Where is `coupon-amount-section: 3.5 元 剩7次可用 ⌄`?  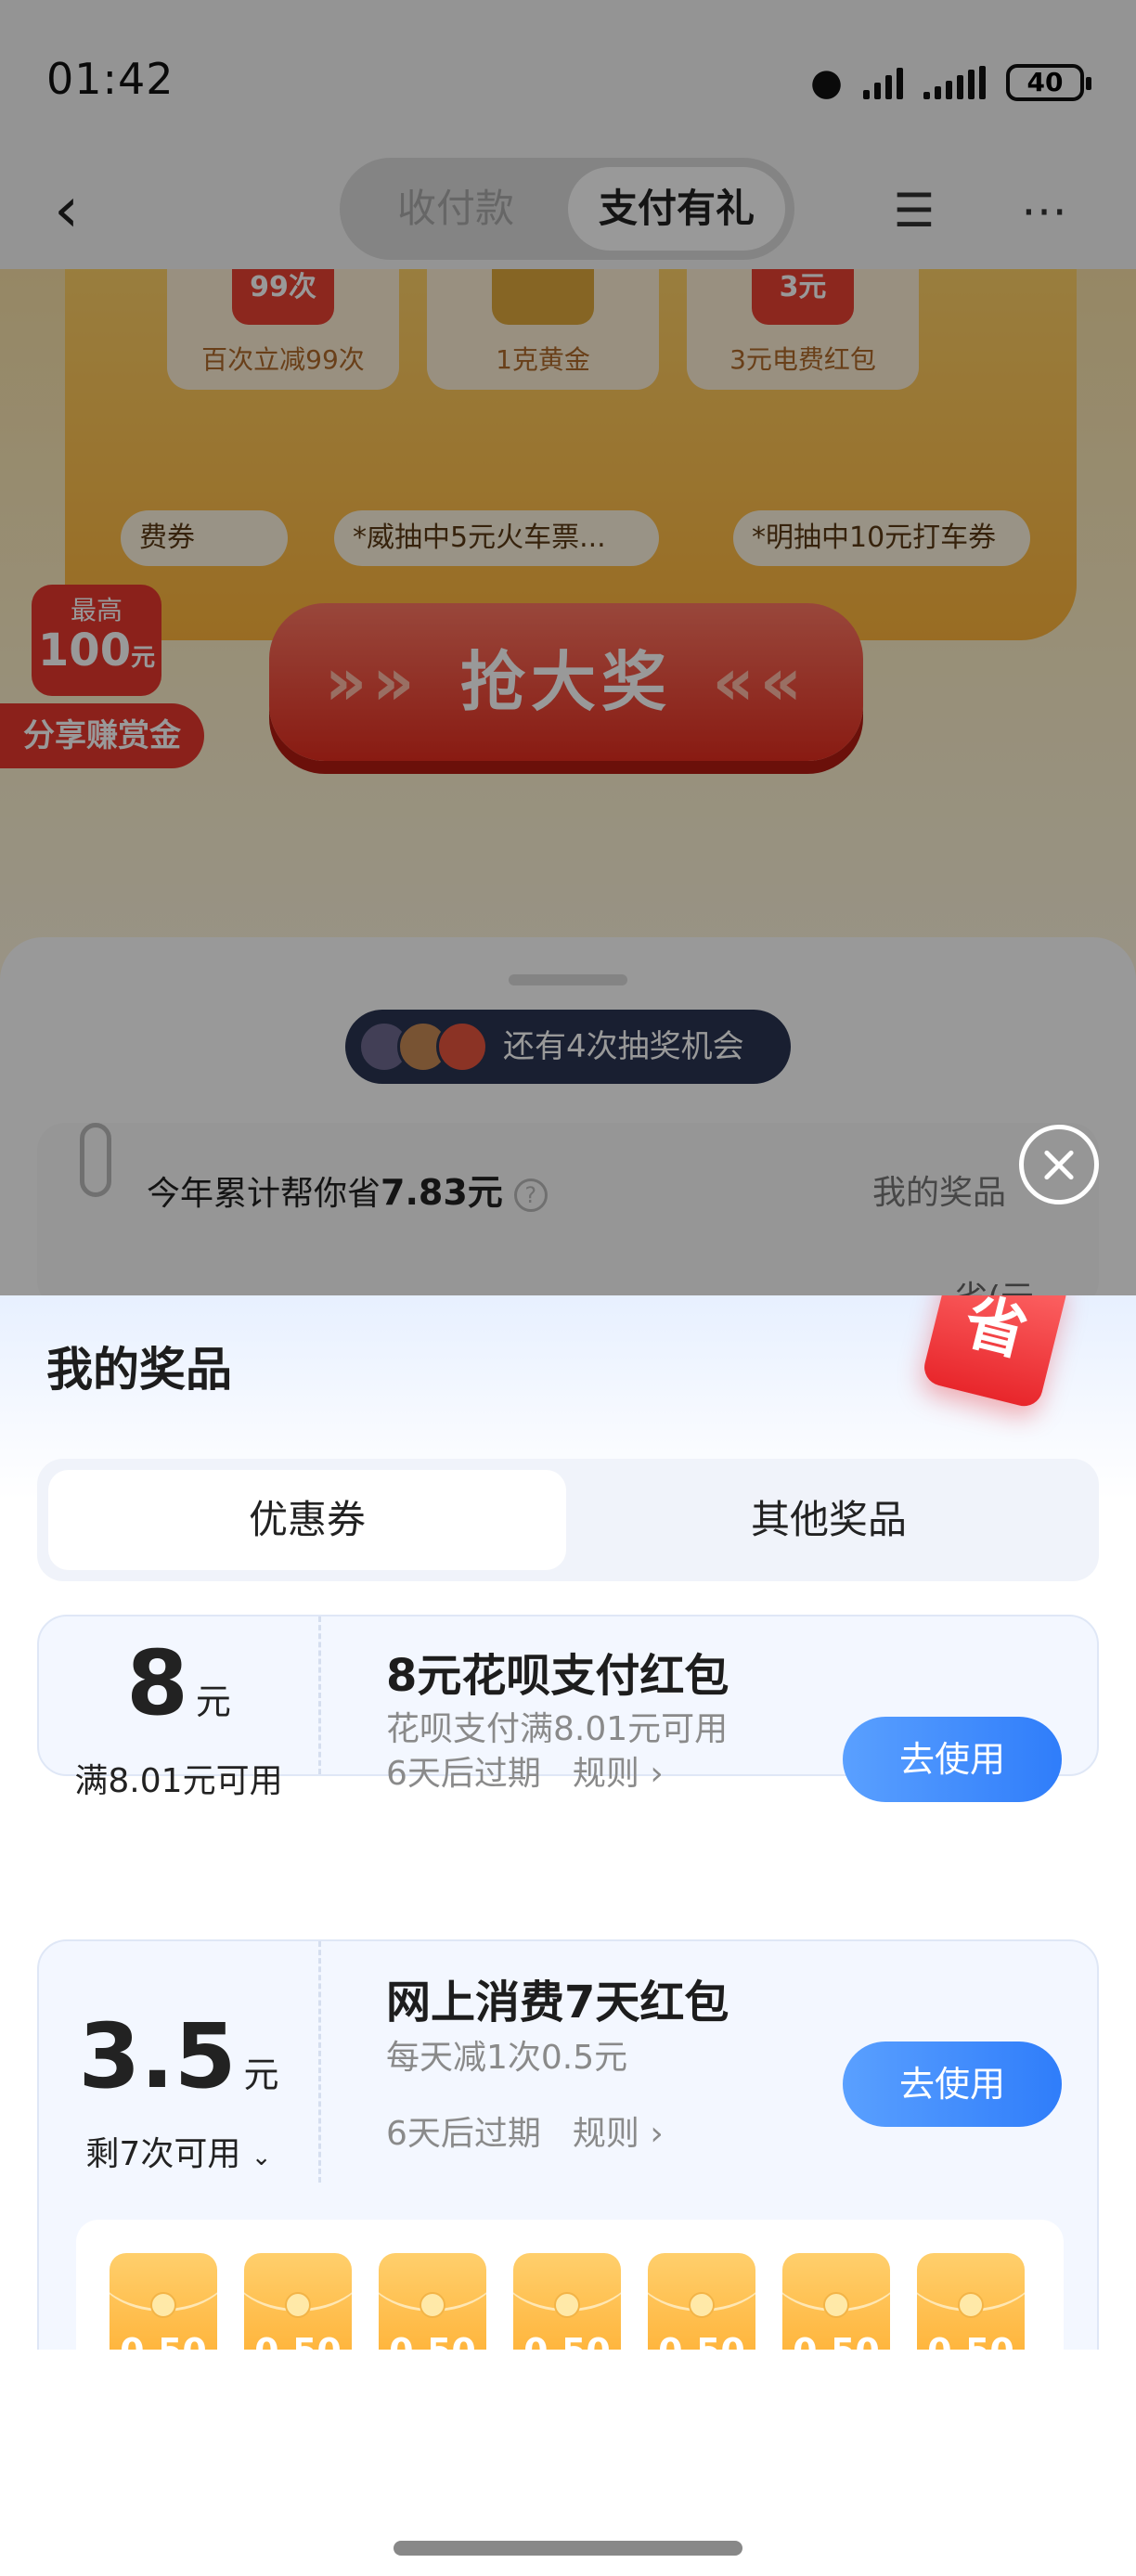 coupon-amount-section: 3.5 元 剩7次可用 ⌄ is located at coordinates (180, 2062).